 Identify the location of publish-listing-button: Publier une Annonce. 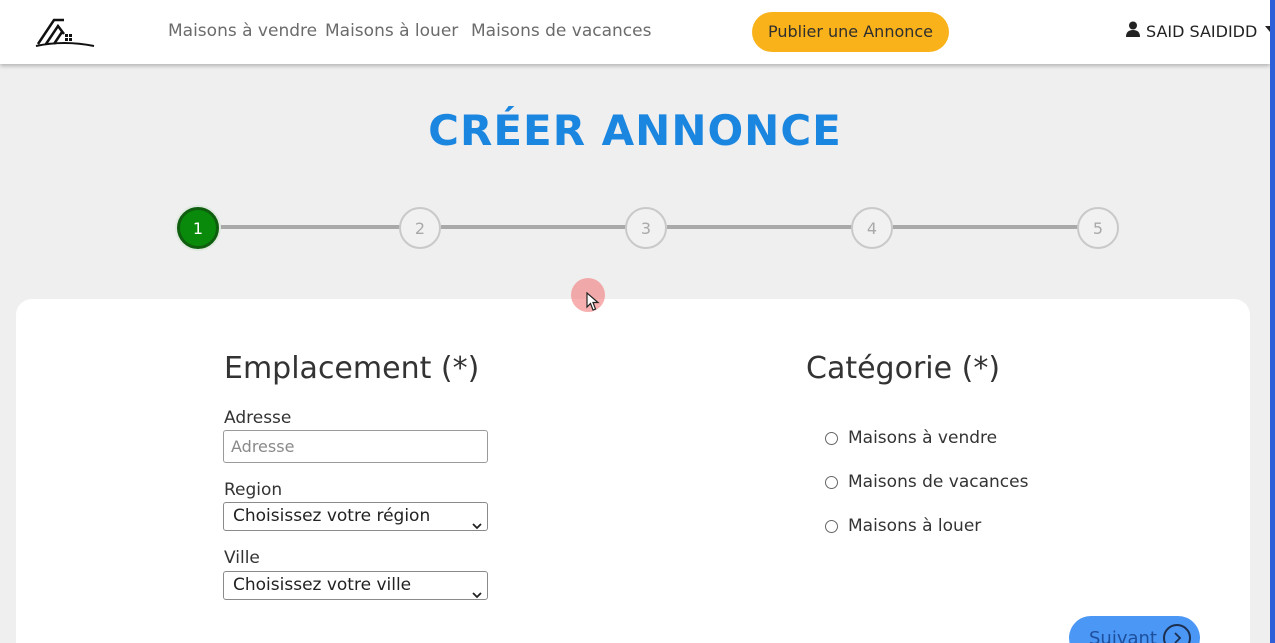
(850, 32).